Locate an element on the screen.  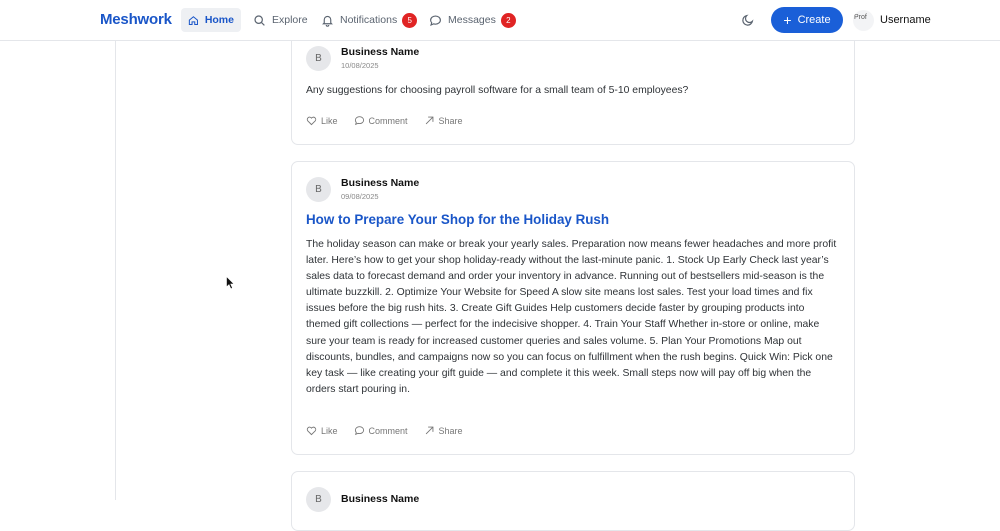
home-icon is located at coordinates (193, 20).